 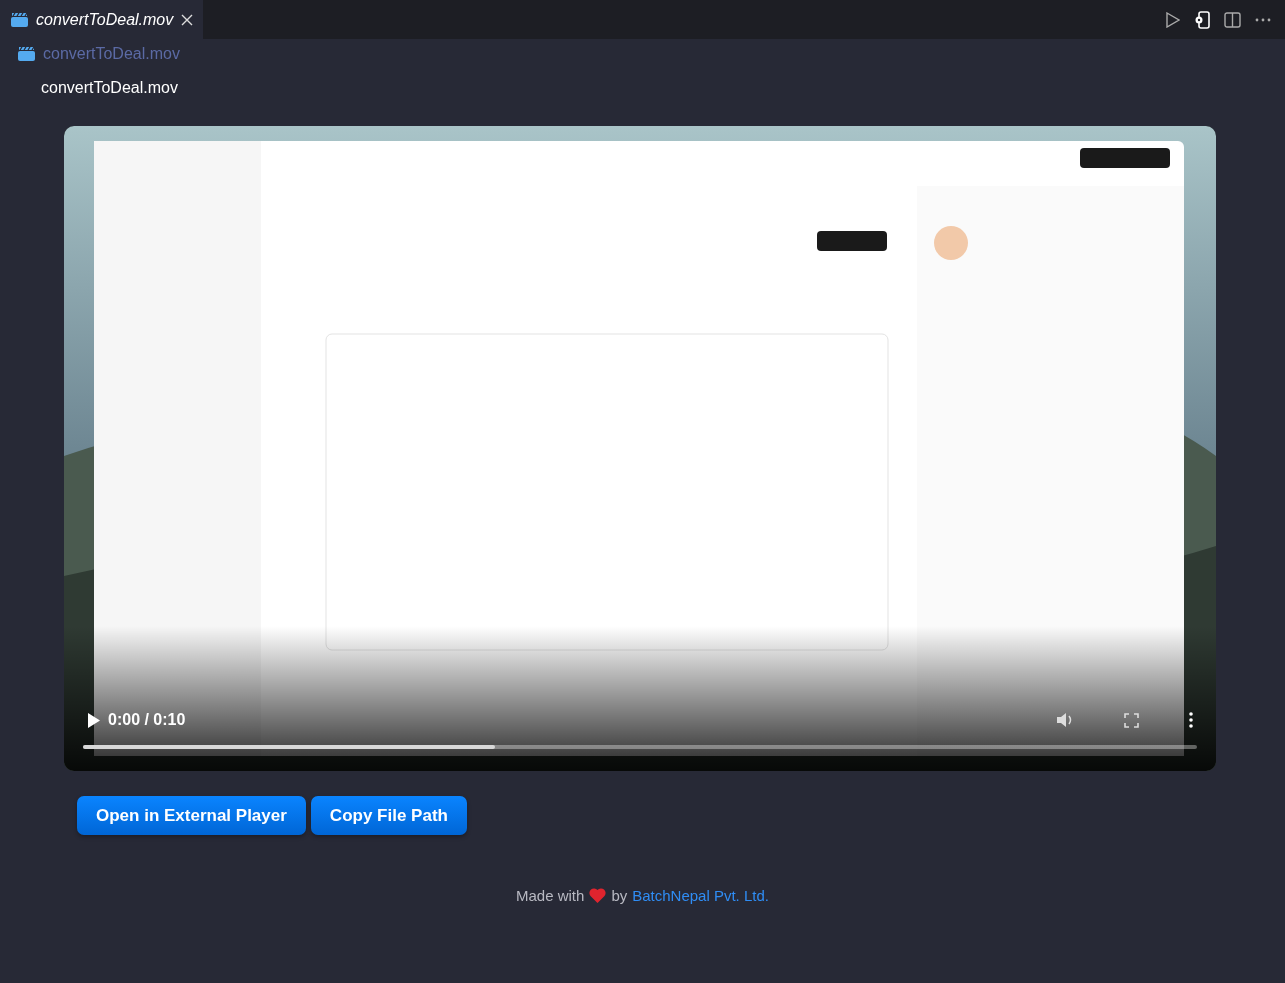 What do you see at coordinates (105, 19) in the screenshot?
I see `tab-title: convertToDeal.mov` at bounding box center [105, 19].